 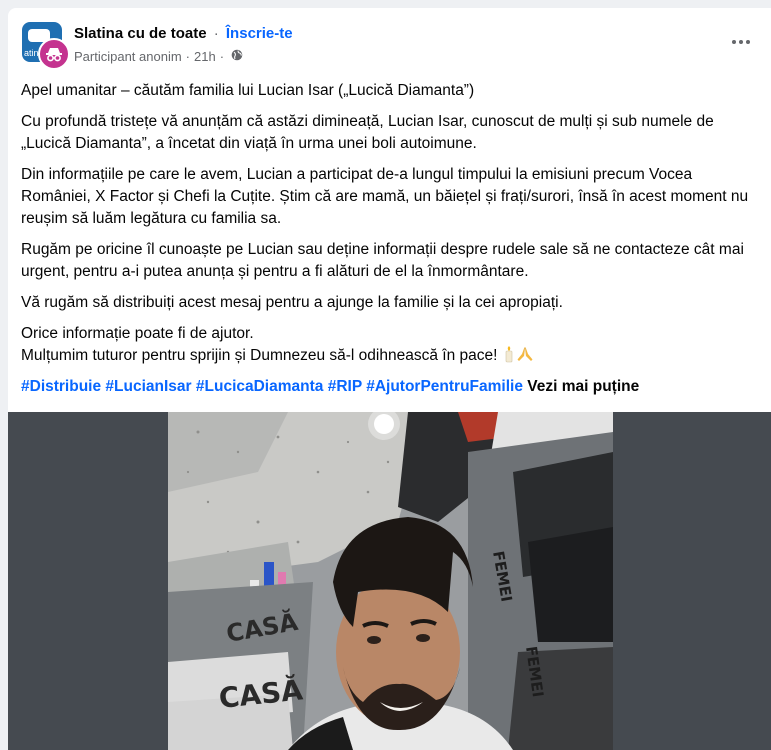 What do you see at coordinates (54, 54) in the screenshot?
I see `incognito-icon` at bounding box center [54, 54].